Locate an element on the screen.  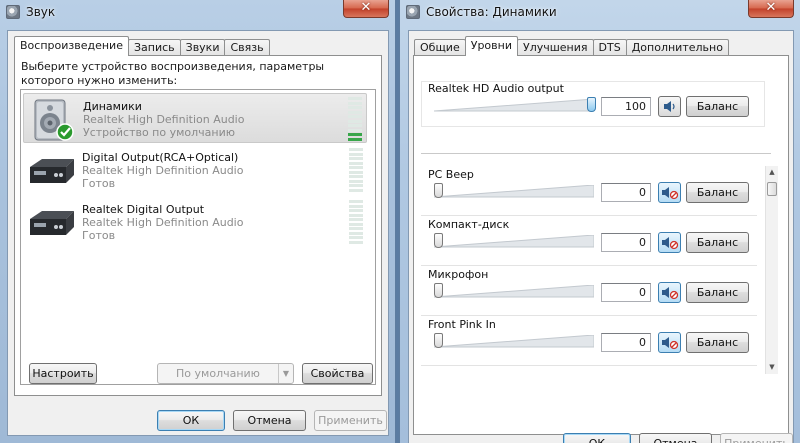
scroll-down-arrow-icon: ▼ is located at coordinates (772, 367).